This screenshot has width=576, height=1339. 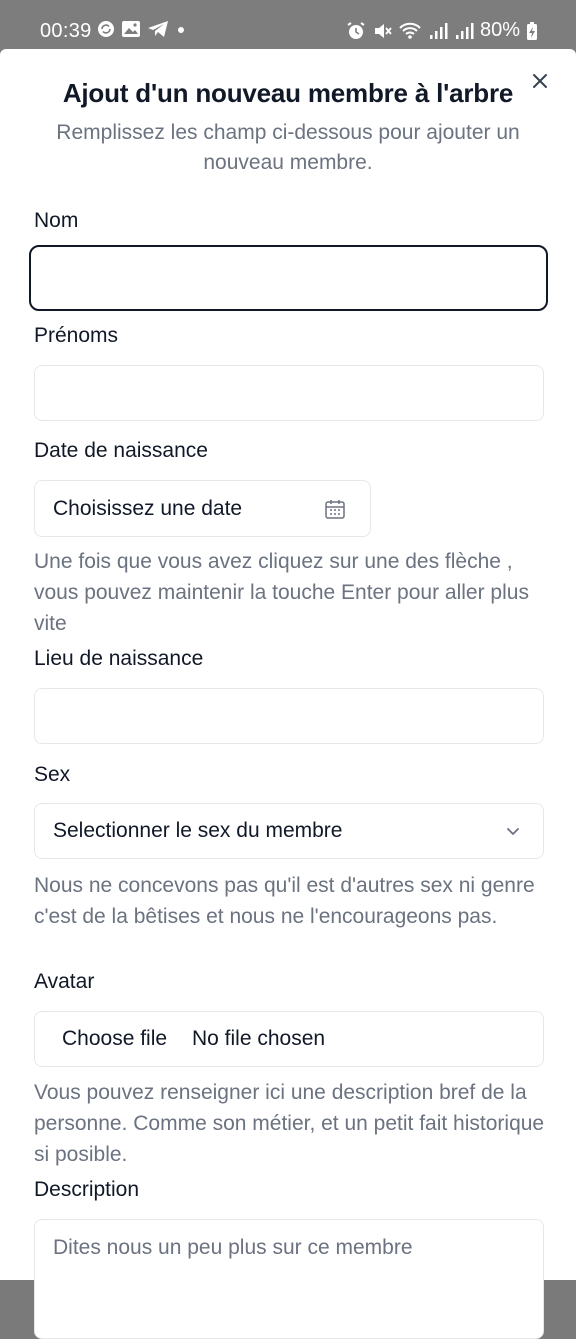 I want to click on sex-selected-value: Selectionner le sex du membre, so click(x=198, y=830).